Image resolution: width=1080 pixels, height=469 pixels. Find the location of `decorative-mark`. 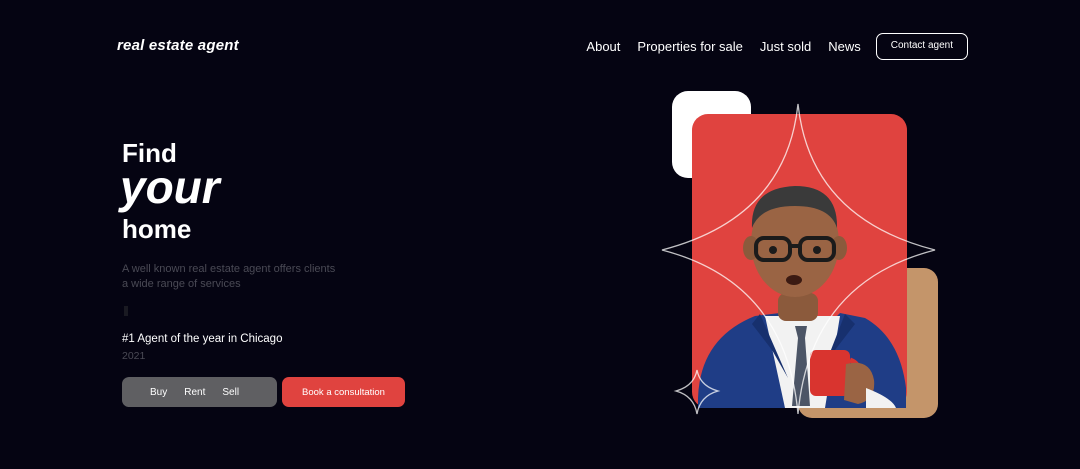

decorative-mark is located at coordinates (126, 311).